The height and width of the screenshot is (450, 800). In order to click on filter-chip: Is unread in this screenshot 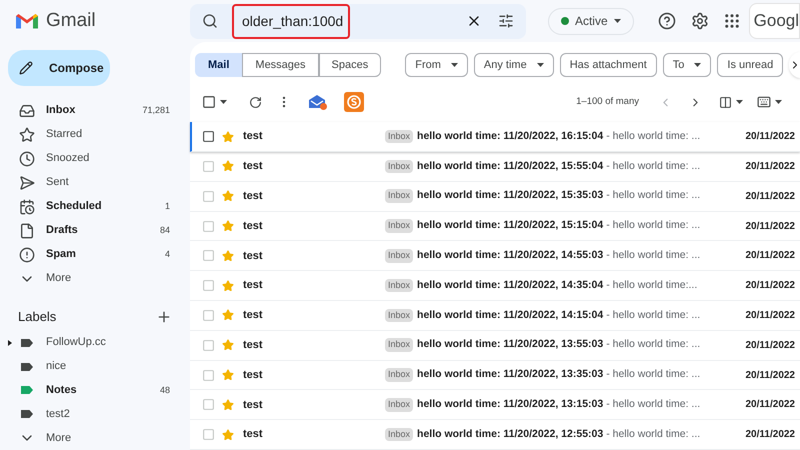, I will do `click(750, 64)`.